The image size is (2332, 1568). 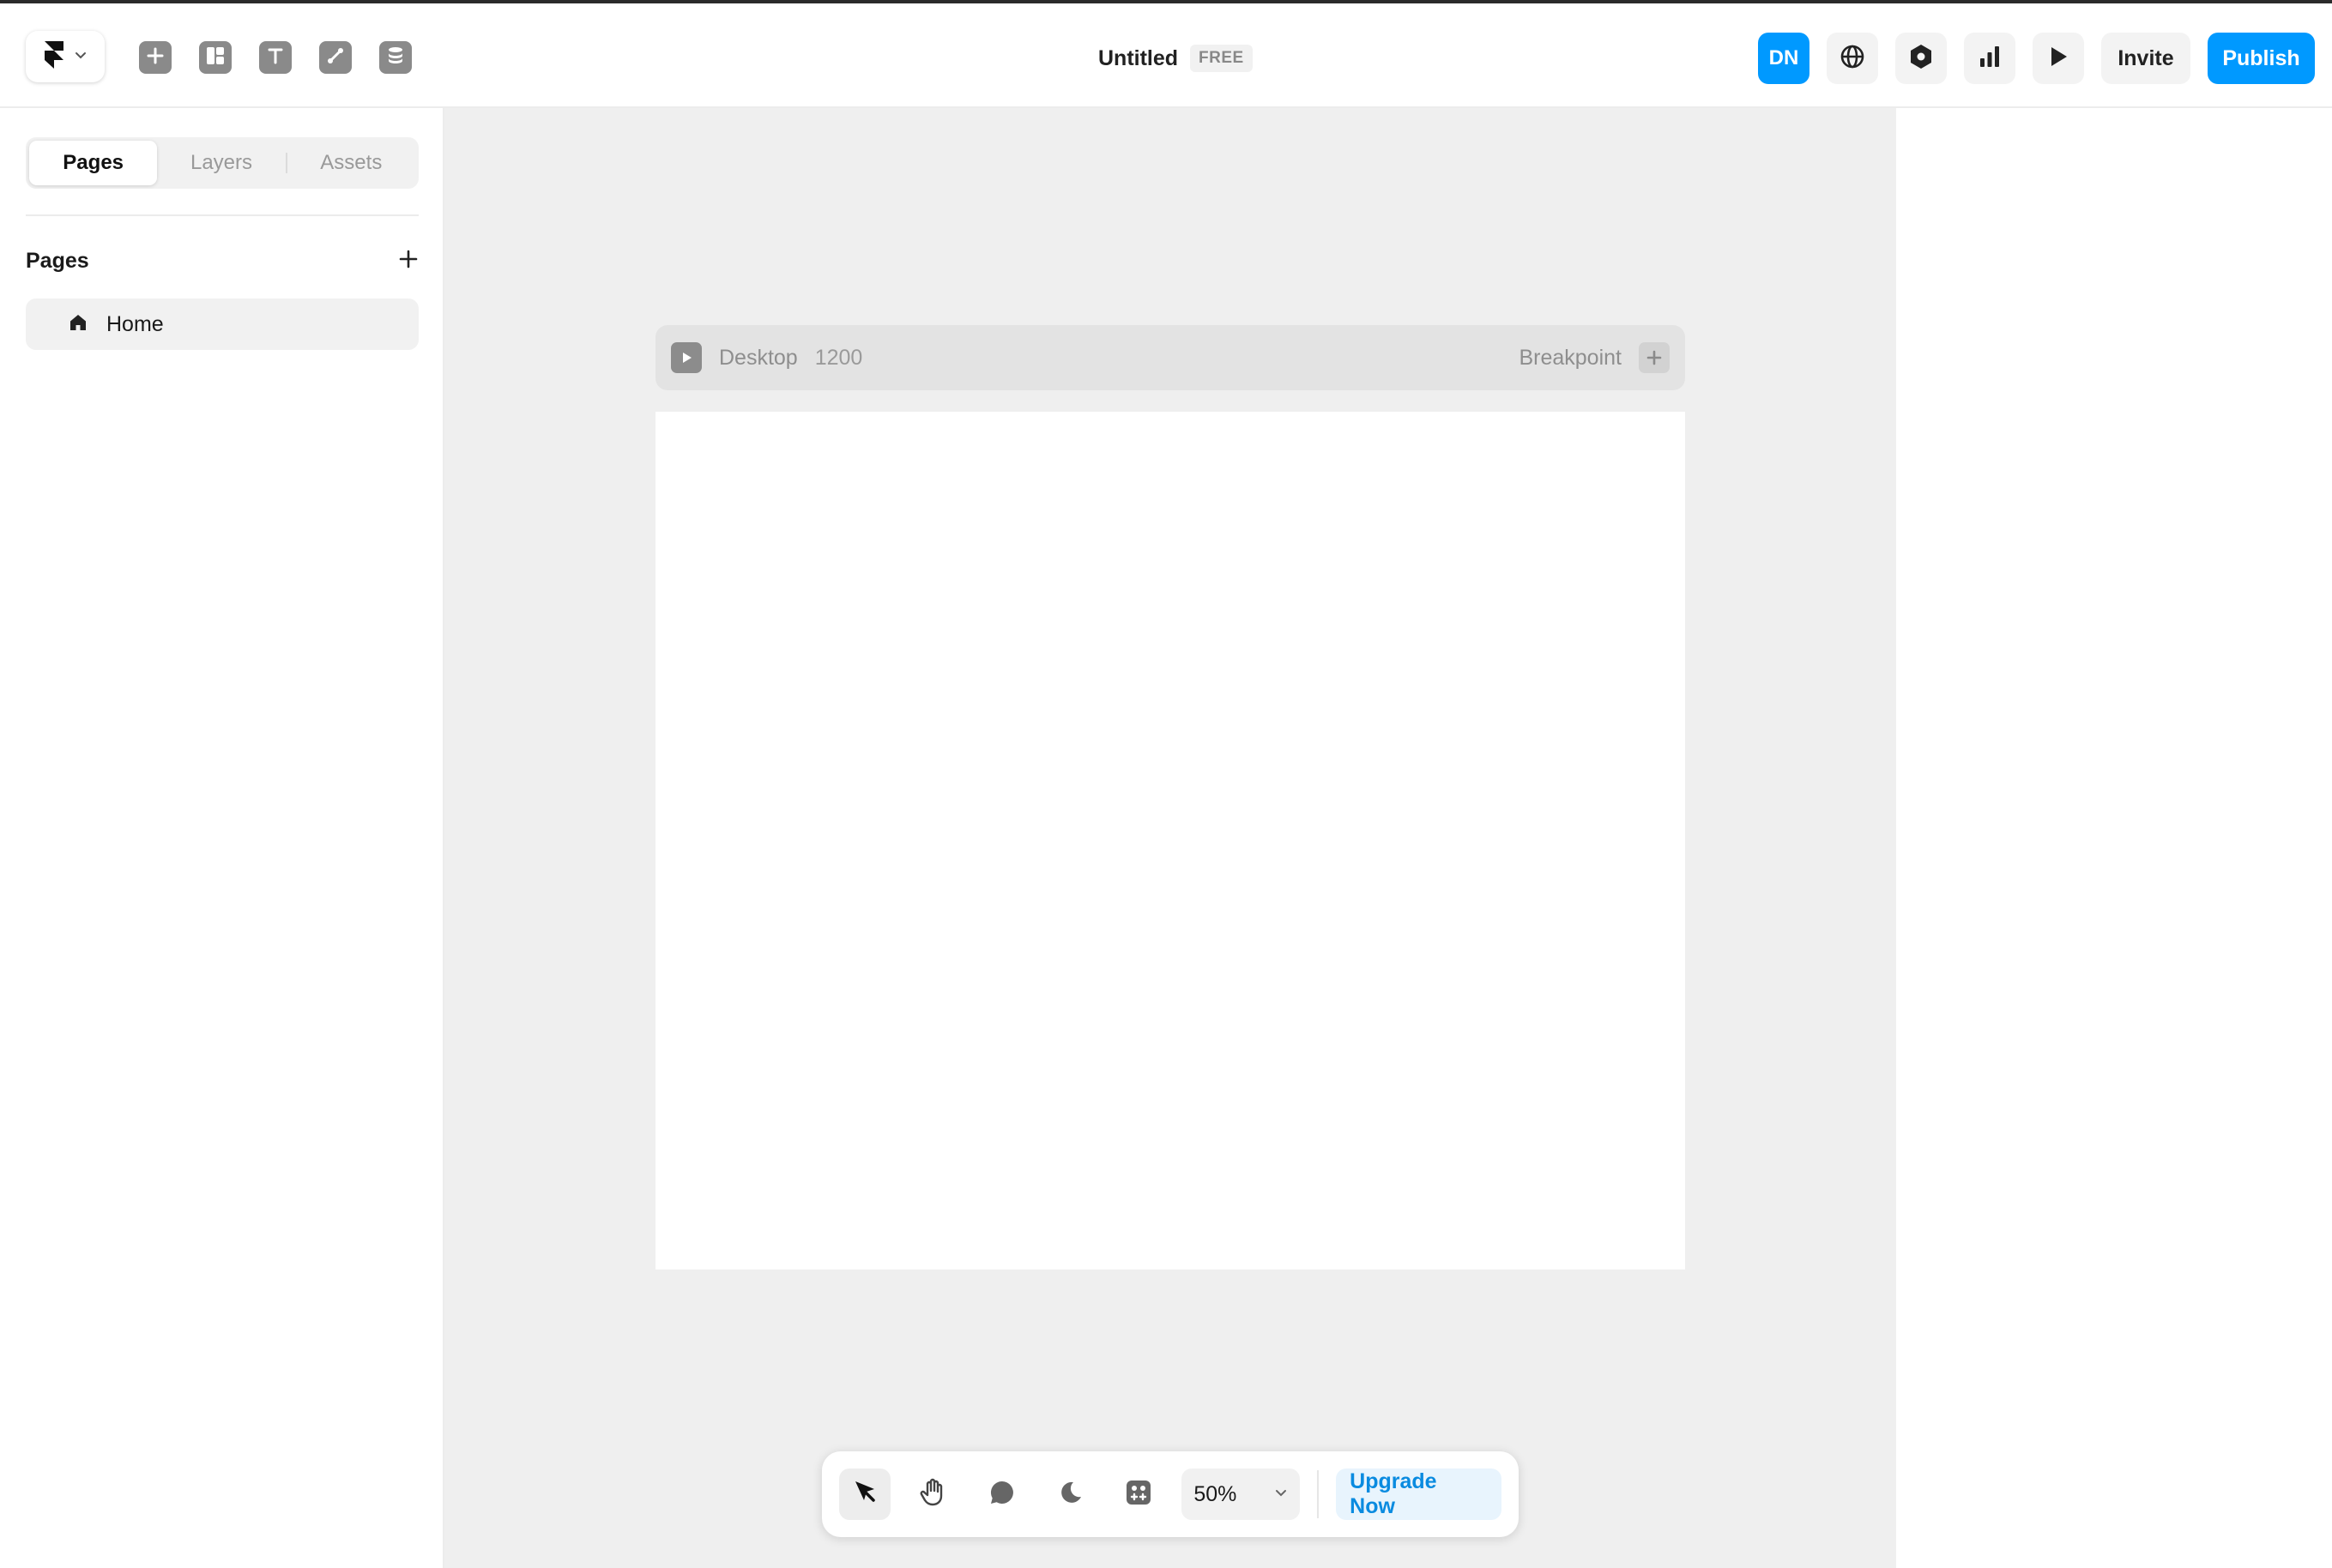 What do you see at coordinates (1241, 1494) in the screenshot?
I see `zoom-select: 50%` at bounding box center [1241, 1494].